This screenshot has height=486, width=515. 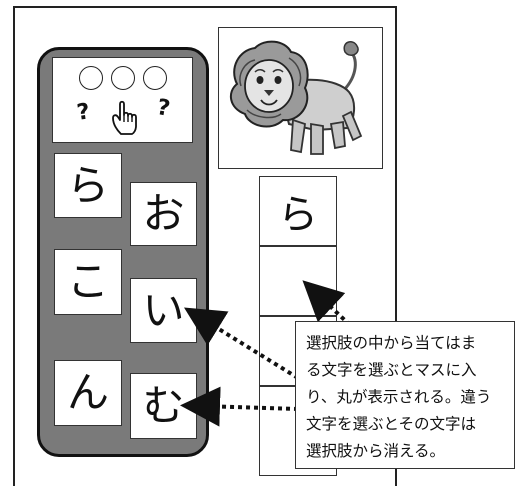 I want to click on answer-cell: ら, so click(x=298, y=211).